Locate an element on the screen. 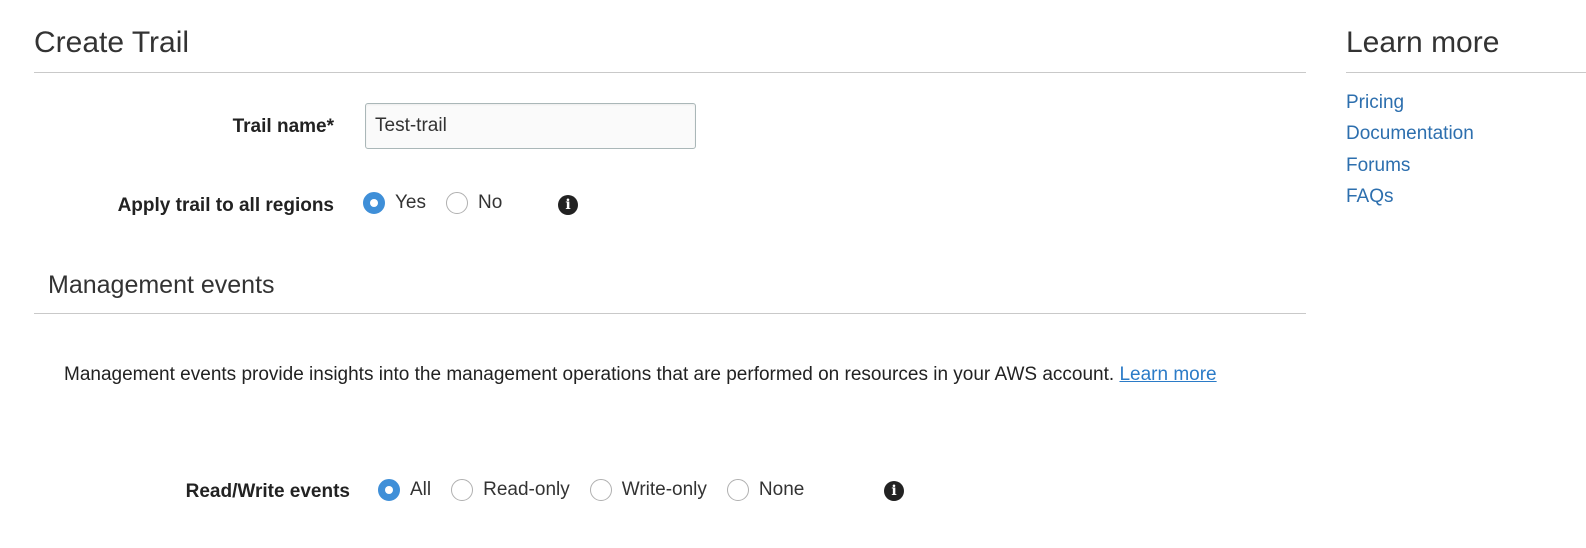  apply-regions-option-no: No is located at coordinates (474, 203).